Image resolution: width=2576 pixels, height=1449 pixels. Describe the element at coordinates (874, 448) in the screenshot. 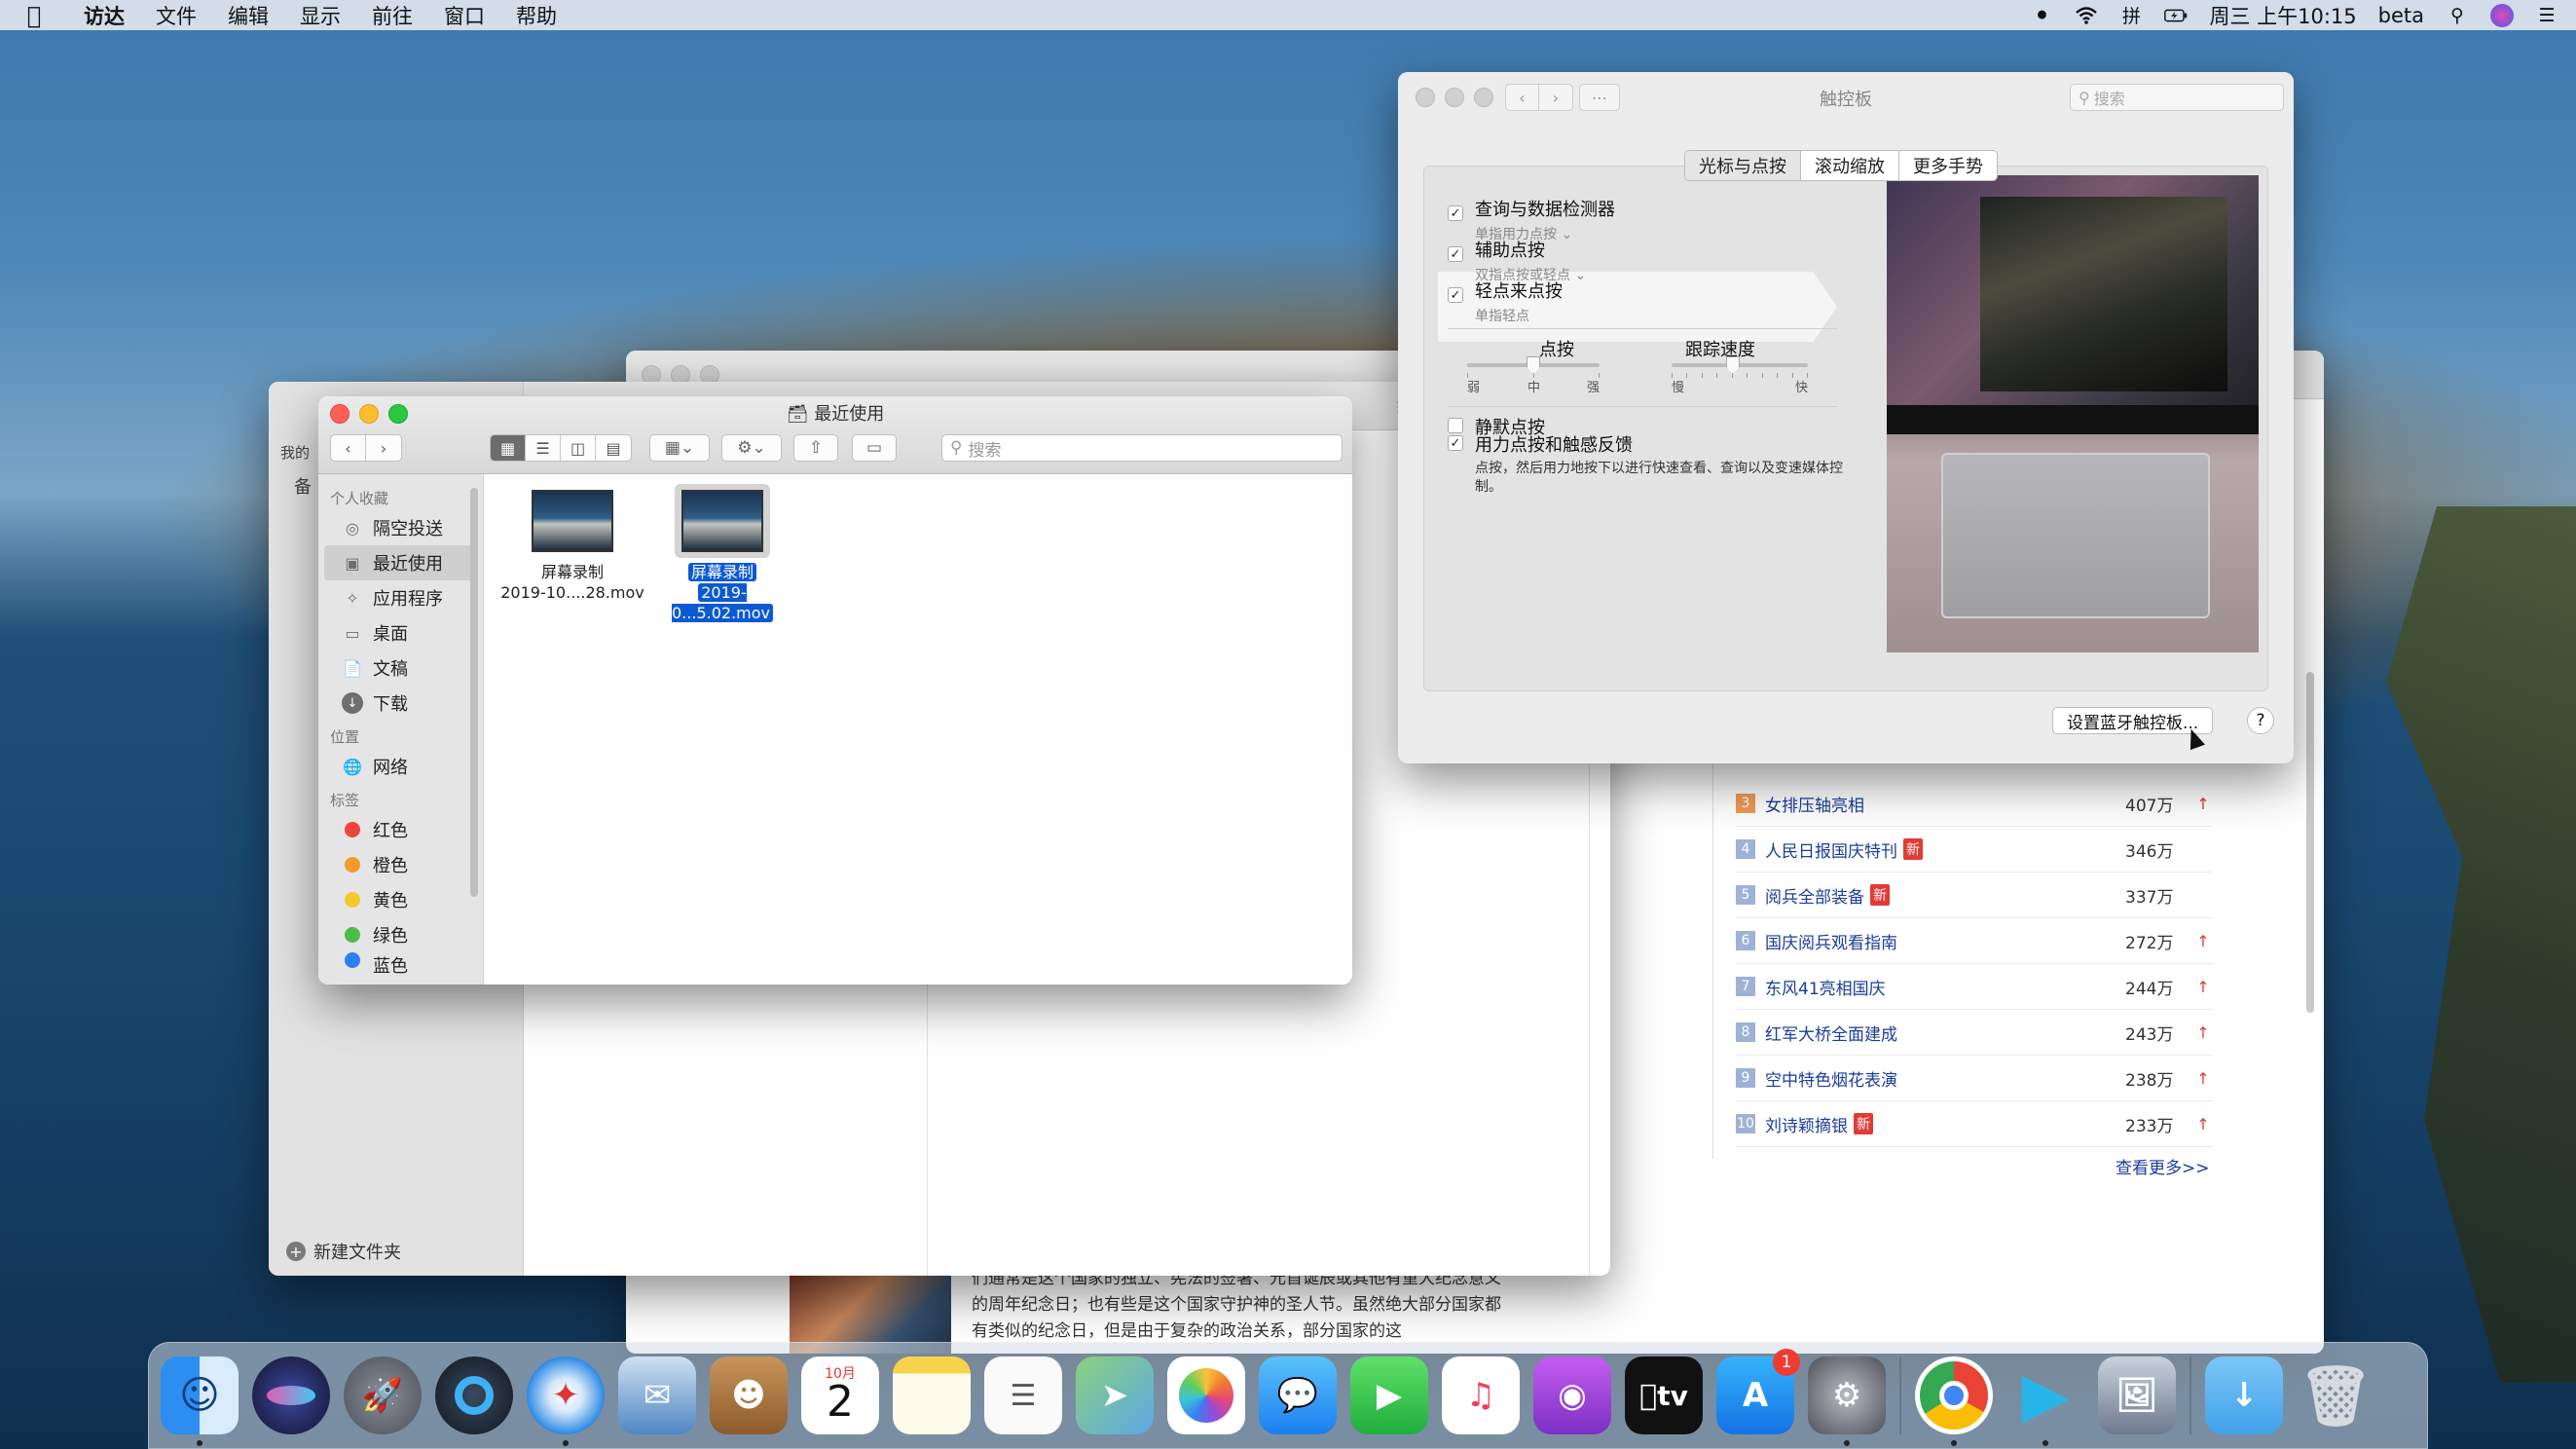

I see `tags-button: ▭` at that location.